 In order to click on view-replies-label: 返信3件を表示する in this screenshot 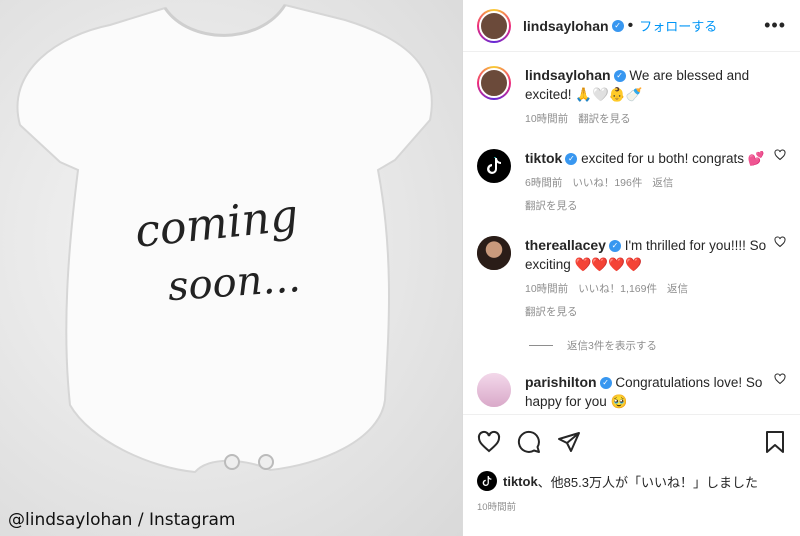, I will do `click(612, 346)`.